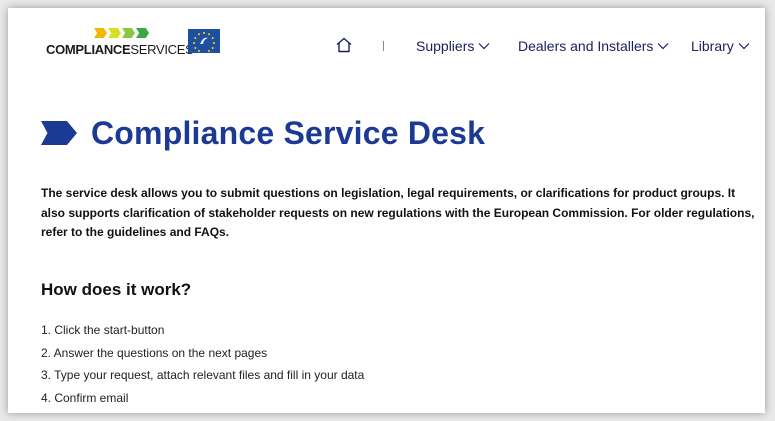  Describe the element at coordinates (383, 46) in the screenshot. I see `nav-divider` at that location.